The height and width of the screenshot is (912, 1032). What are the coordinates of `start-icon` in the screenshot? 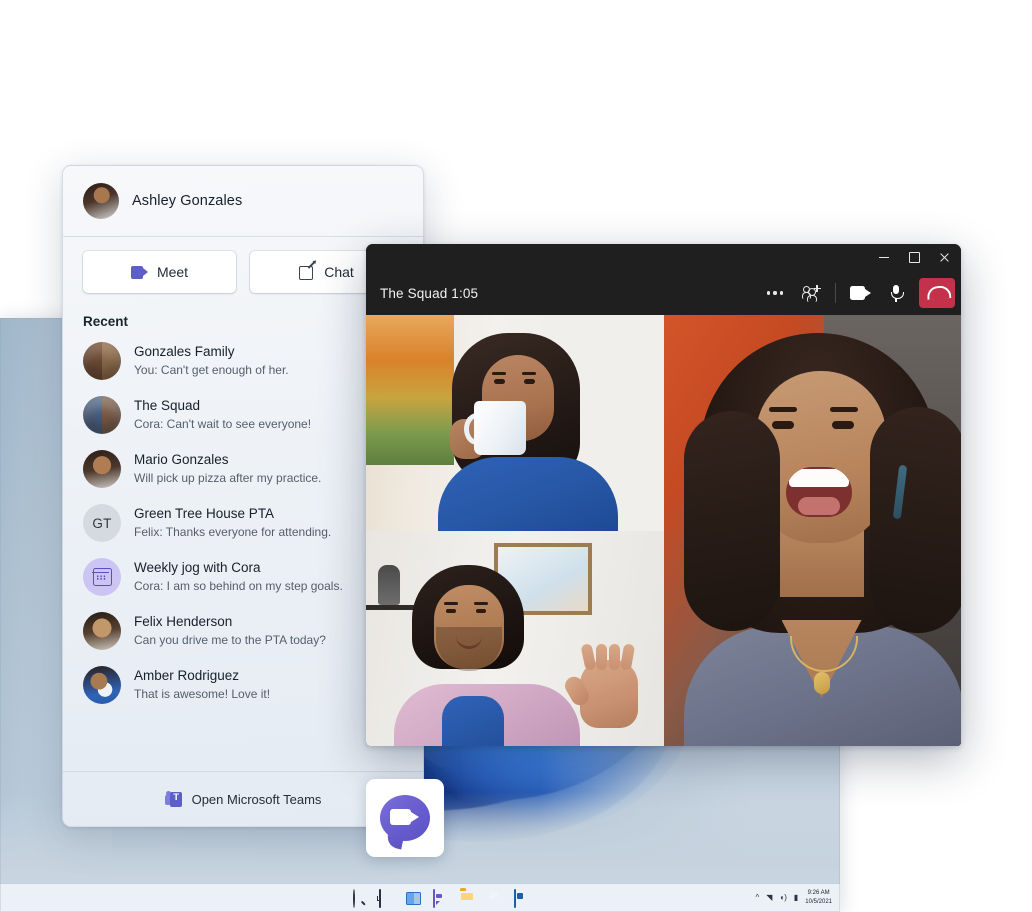 It's located at (333, 898).